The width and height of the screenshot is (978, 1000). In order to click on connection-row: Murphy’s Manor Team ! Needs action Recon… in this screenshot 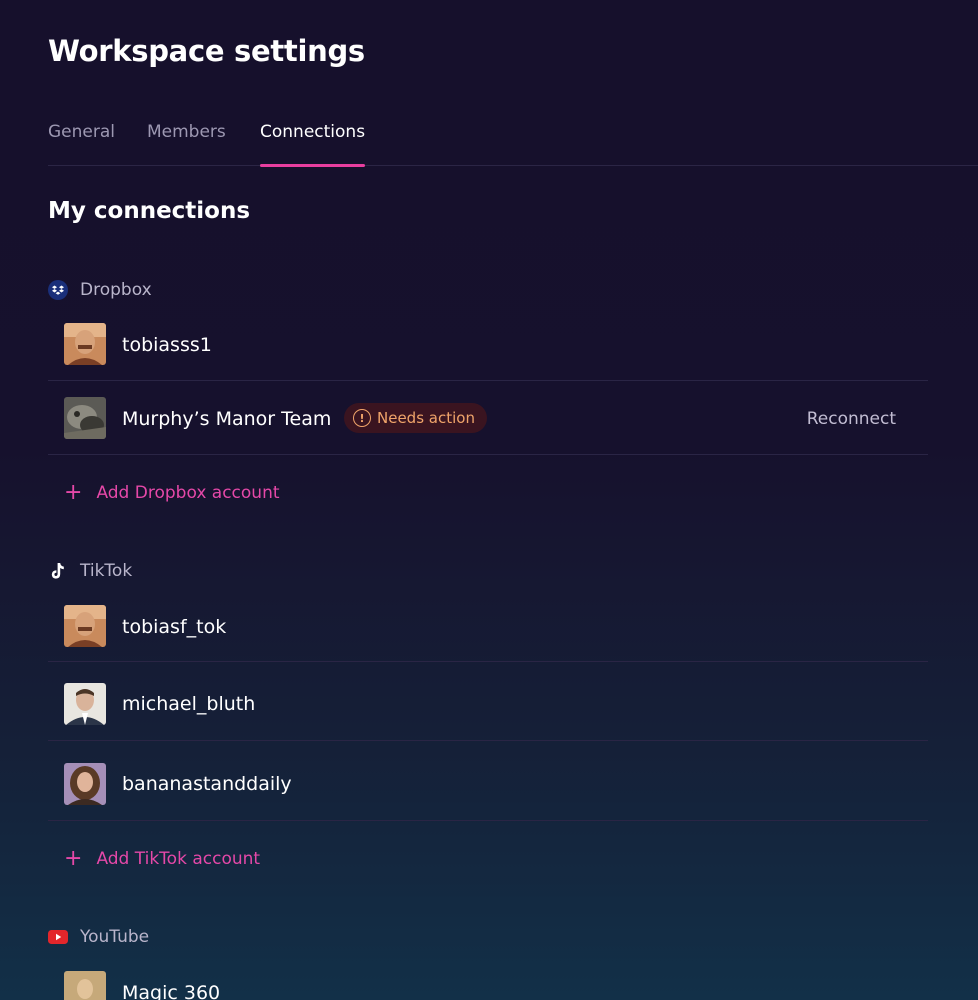, I will do `click(488, 418)`.